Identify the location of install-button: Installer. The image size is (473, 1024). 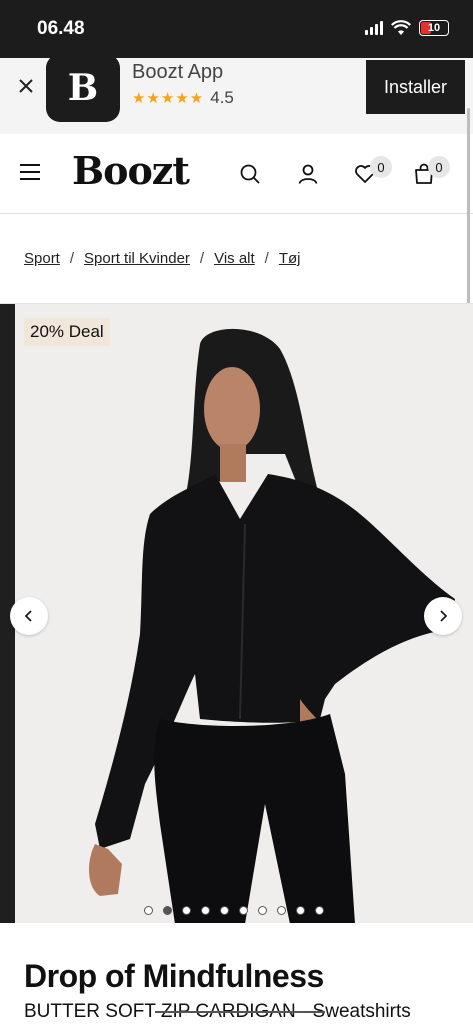
(415, 87).